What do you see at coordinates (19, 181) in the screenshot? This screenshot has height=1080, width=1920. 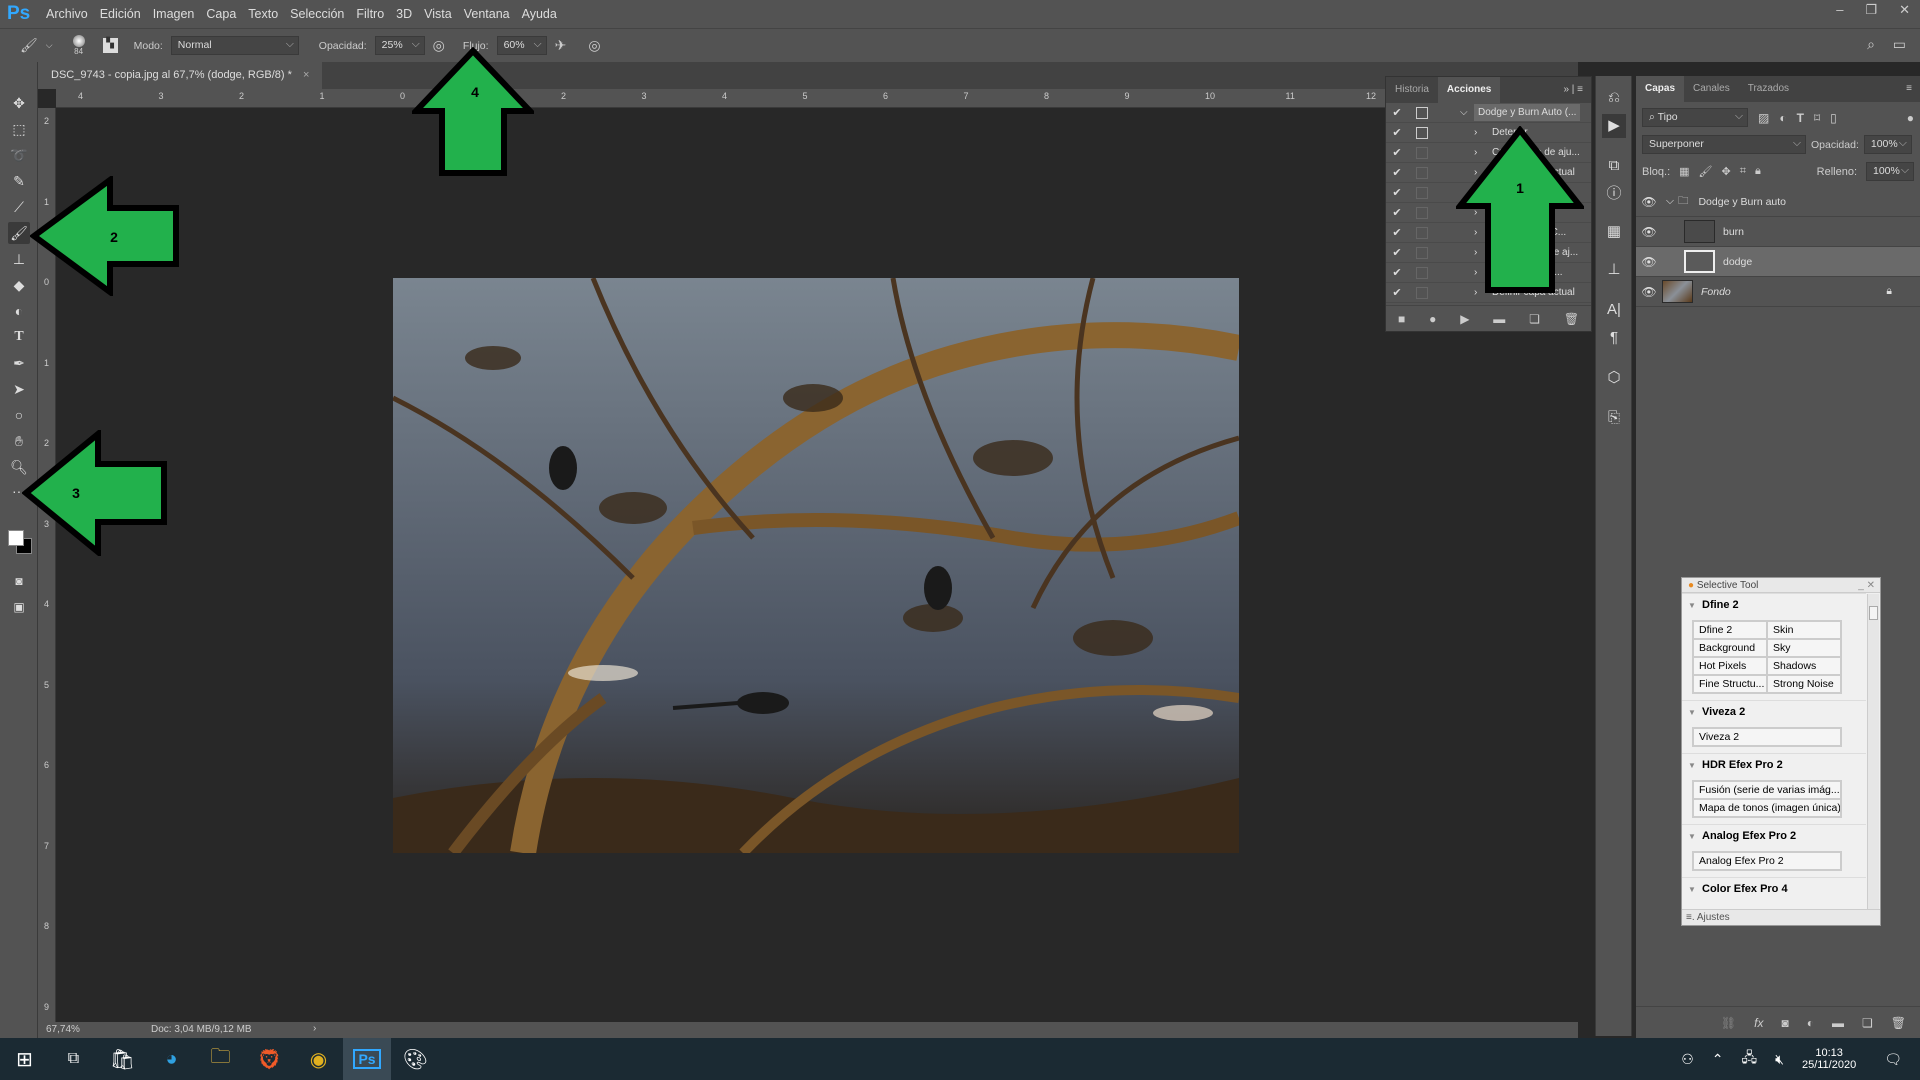 I see `quick-select-tool-icon: ✎` at bounding box center [19, 181].